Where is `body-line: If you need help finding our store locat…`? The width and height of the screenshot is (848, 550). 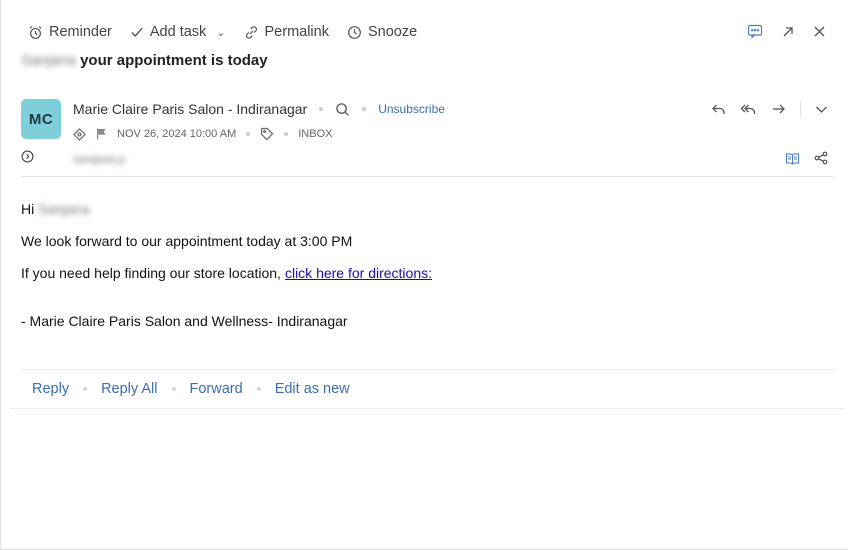
body-line: If you need help finding our store locat… is located at coordinates (226, 273).